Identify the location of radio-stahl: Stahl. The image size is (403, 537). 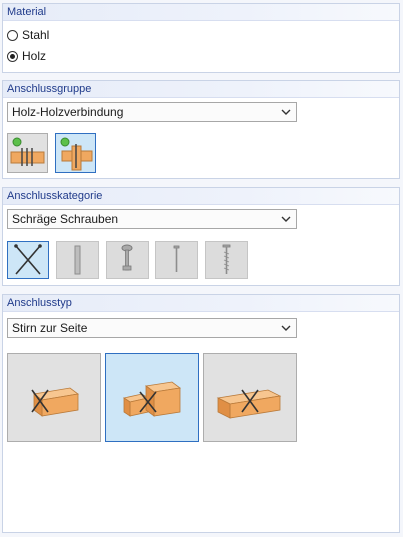
(28, 35).